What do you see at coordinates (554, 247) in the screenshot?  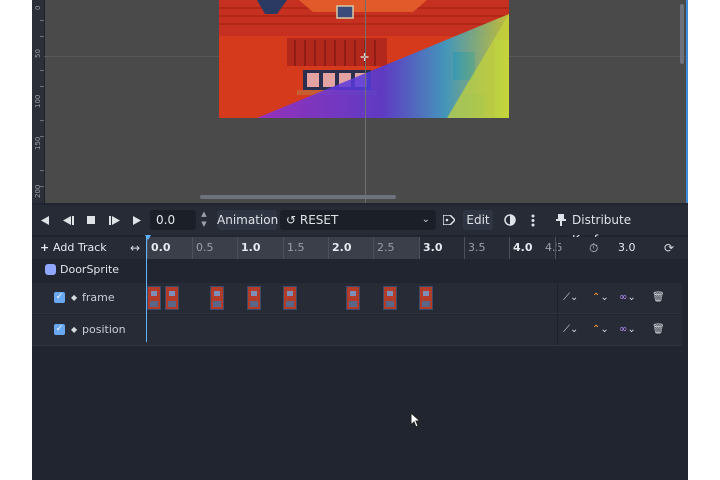 I see `ruler-label: 4.5` at bounding box center [554, 247].